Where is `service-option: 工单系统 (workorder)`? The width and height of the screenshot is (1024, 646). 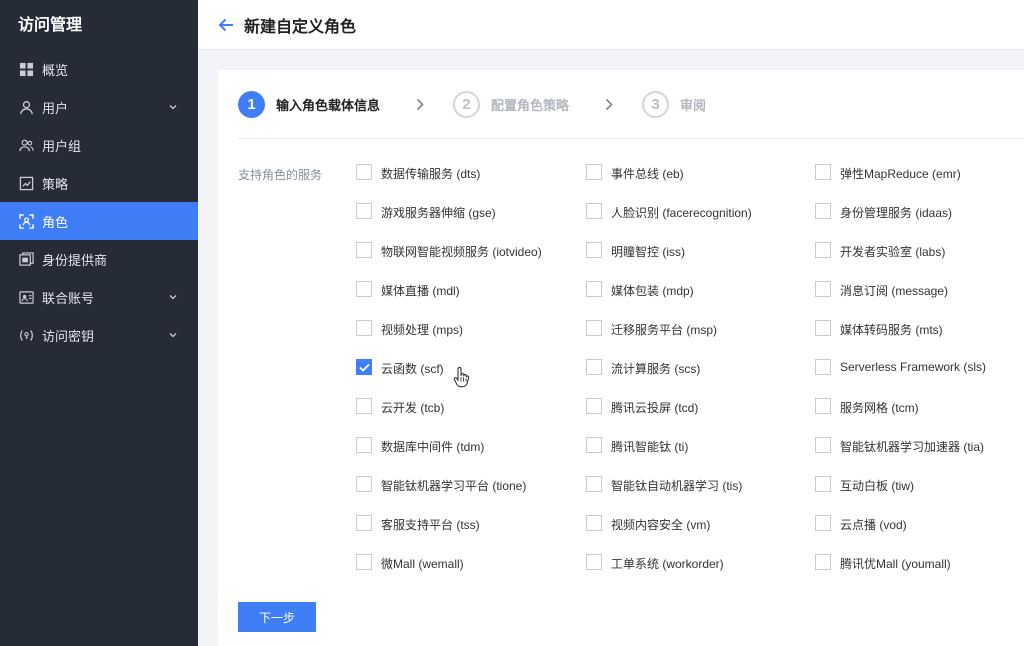
service-option: 工单系统 (workorder) is located at coordinates (700, 570).